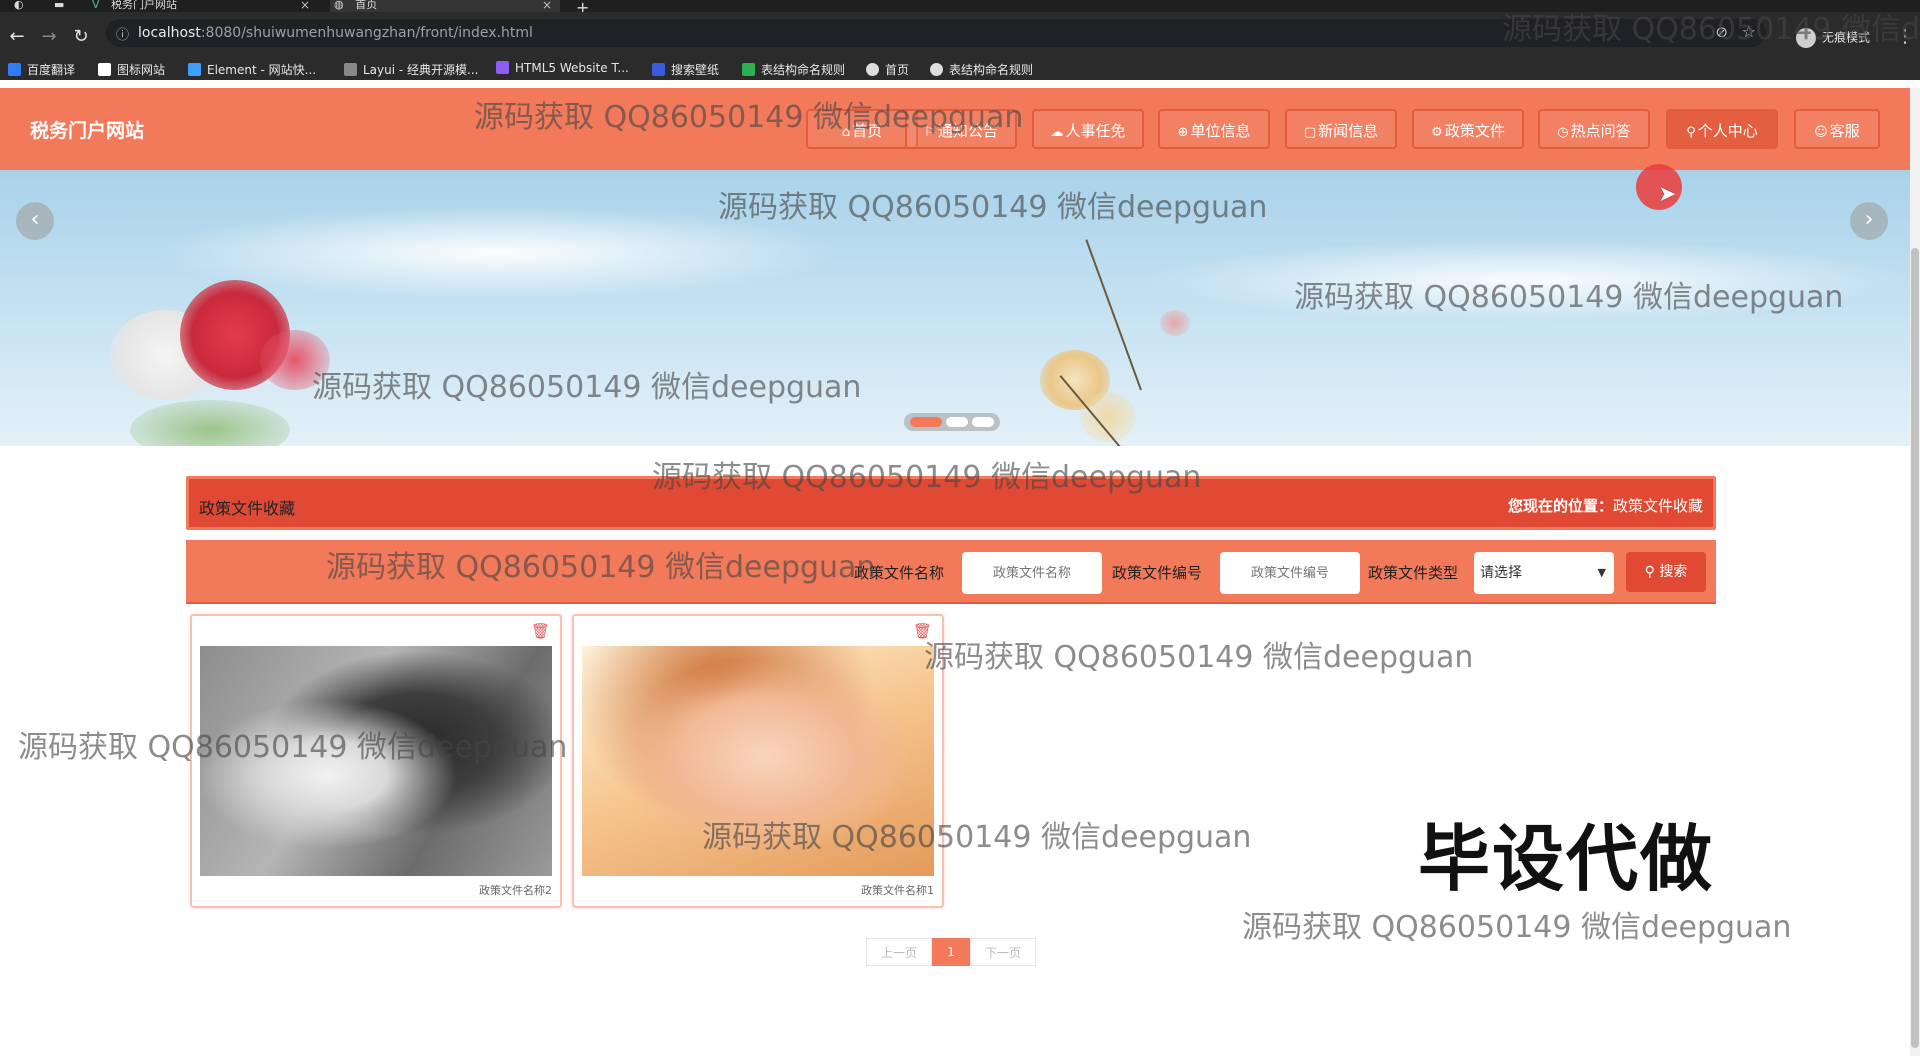  Describe the element at coordinates (960, 8) in the screenshot. I see `browser-tab-strip: ◐ ▬ V 税务门户网站 × ◍ 首页 × +` at that location.